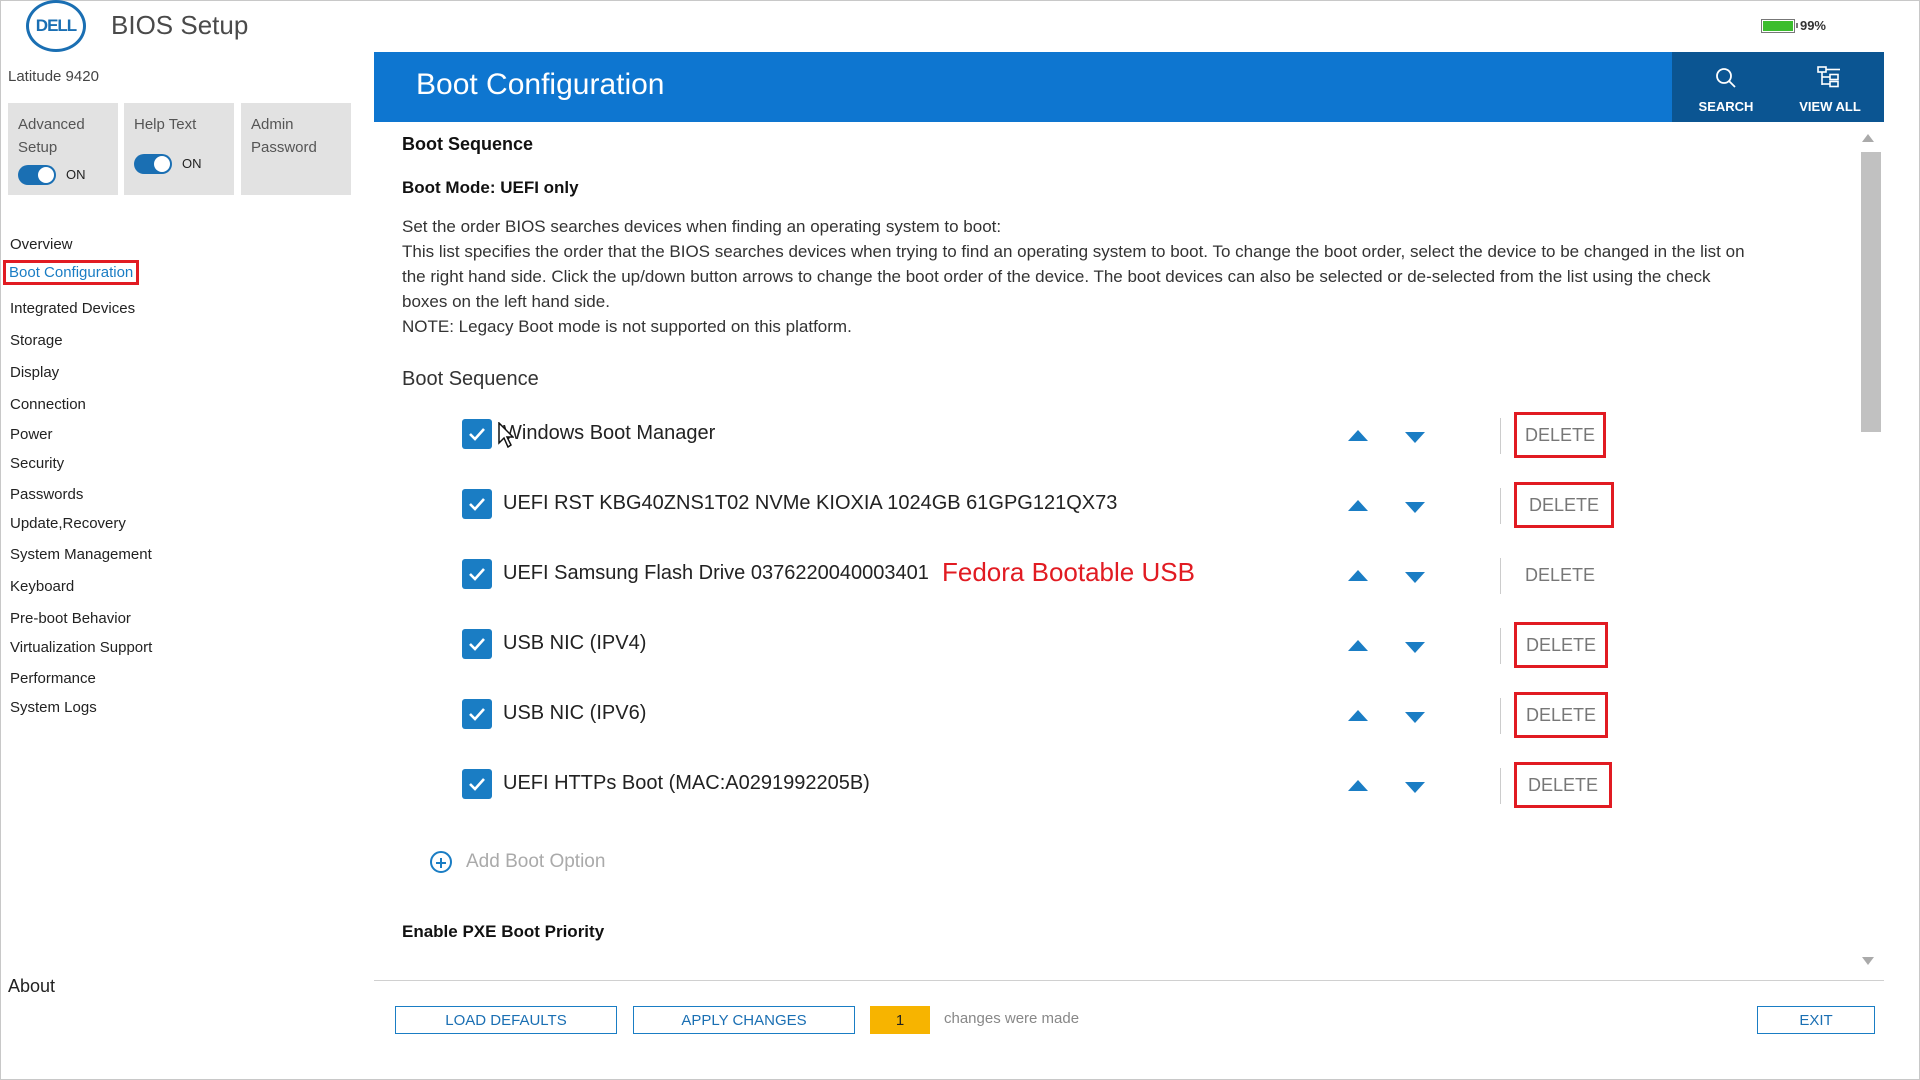 The height and width of the screenshot is (1080, 1920). What do you see at coordinates (81, 647) in the screenshot?
I see `sidebar-item-virtualization-support: Virtualization Support` at bounding box center [81, 647].